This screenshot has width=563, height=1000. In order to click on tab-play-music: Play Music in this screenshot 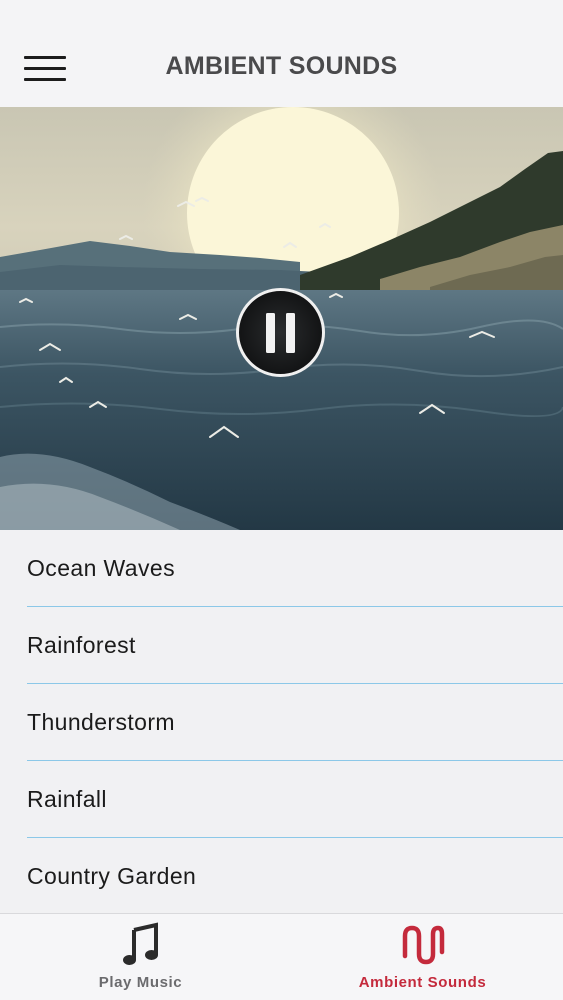, I will do `click(140, 957)`.